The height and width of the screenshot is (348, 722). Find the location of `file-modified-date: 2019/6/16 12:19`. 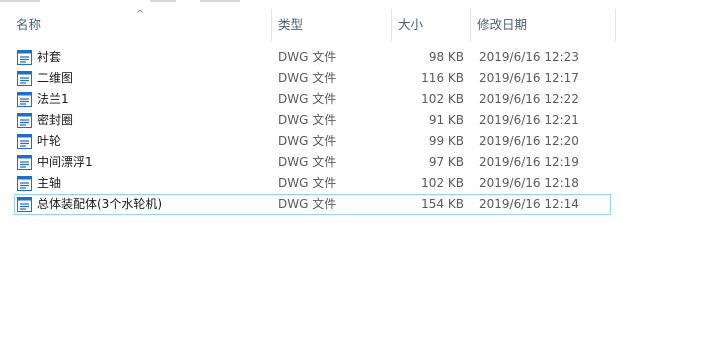

file-modified-date: 2019/6/16 12:19 is located at coordinates (529, 162).